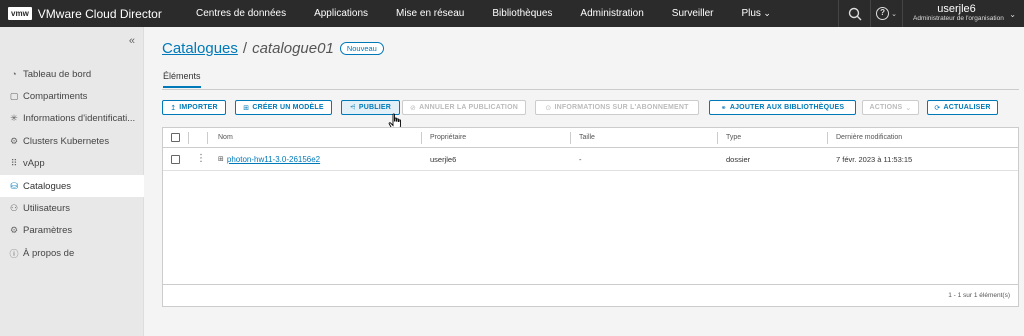 Image resolution: width=1024 pixels, height=336 pixels. I want to click on search-icon, so click(854, 13).